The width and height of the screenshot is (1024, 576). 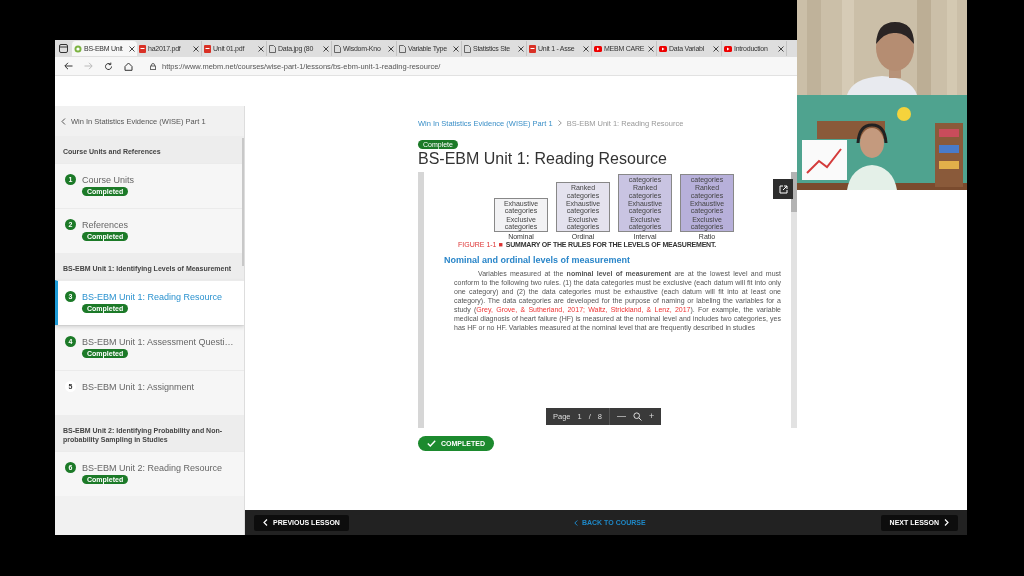 What do you see at coordinates (538, 260) in the screenshot?
I see `section-heading: Nominal and ordinal levels of measurement` at bounding box center [538, 260].